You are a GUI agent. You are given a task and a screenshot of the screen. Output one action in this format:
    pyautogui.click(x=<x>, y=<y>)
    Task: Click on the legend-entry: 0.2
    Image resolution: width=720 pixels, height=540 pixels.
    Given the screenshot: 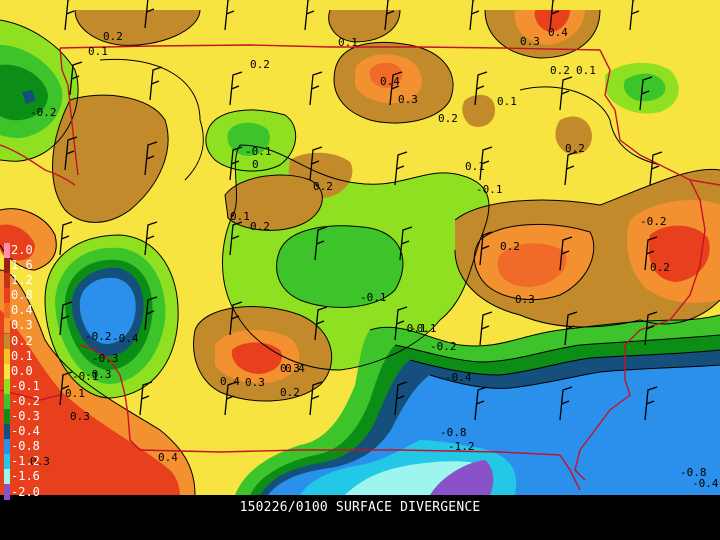 What is the action you would take?
    pyautogui.click(x=24, y=341)
    